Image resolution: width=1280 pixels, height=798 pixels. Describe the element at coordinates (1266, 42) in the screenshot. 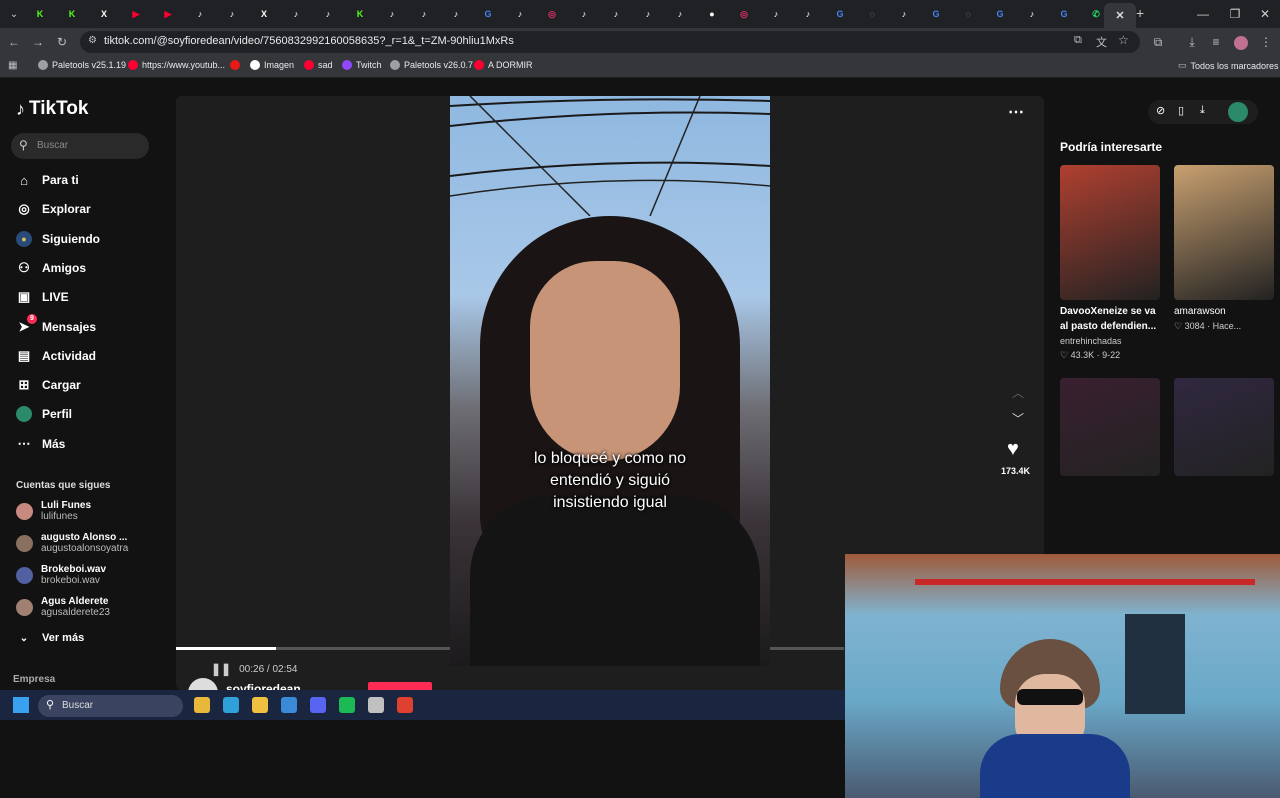

I see `chrome-menu-icon: ⋮` at that location.